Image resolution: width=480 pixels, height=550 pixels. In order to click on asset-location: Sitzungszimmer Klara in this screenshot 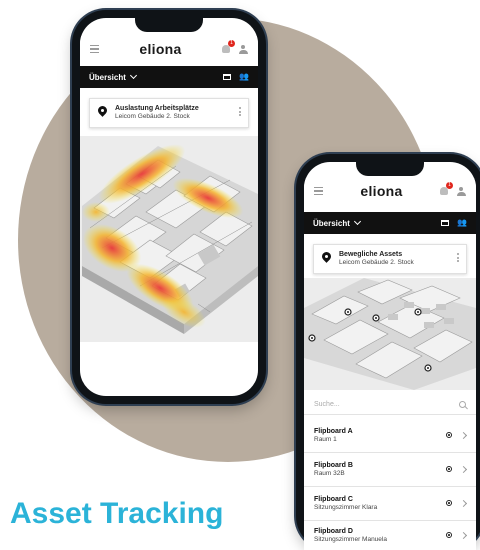, I will do `click(346, 507)`.